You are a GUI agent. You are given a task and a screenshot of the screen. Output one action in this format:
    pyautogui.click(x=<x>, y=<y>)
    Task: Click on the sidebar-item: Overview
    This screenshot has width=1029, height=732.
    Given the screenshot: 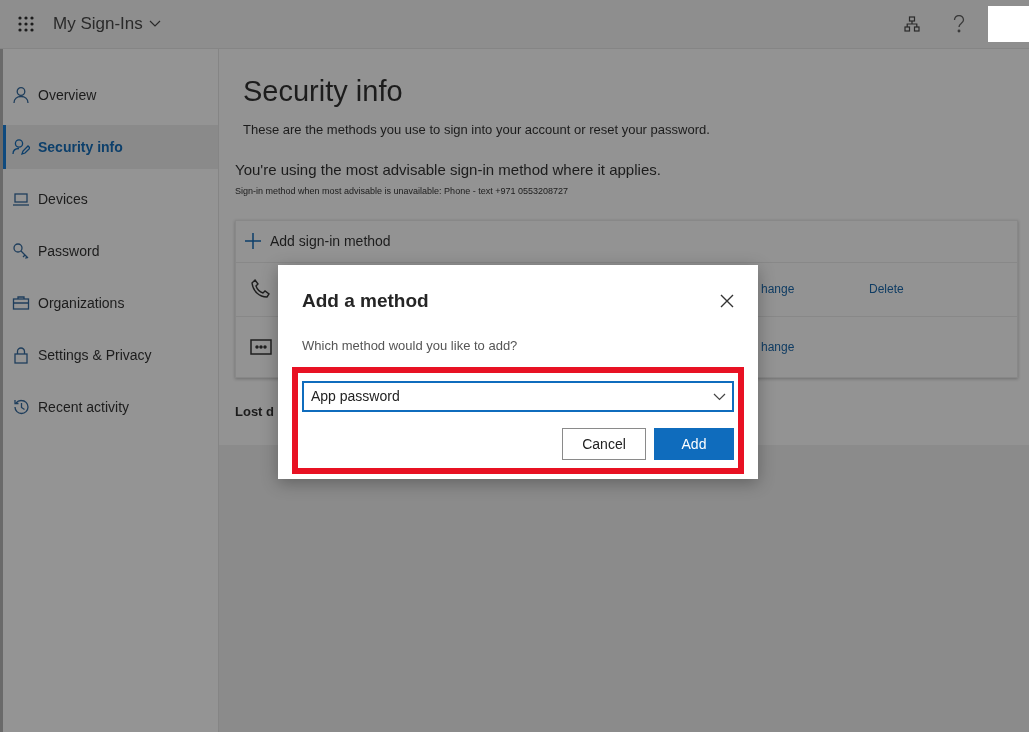 What is the action you would take?
    pyautogui.click(x=110, y=95)
    